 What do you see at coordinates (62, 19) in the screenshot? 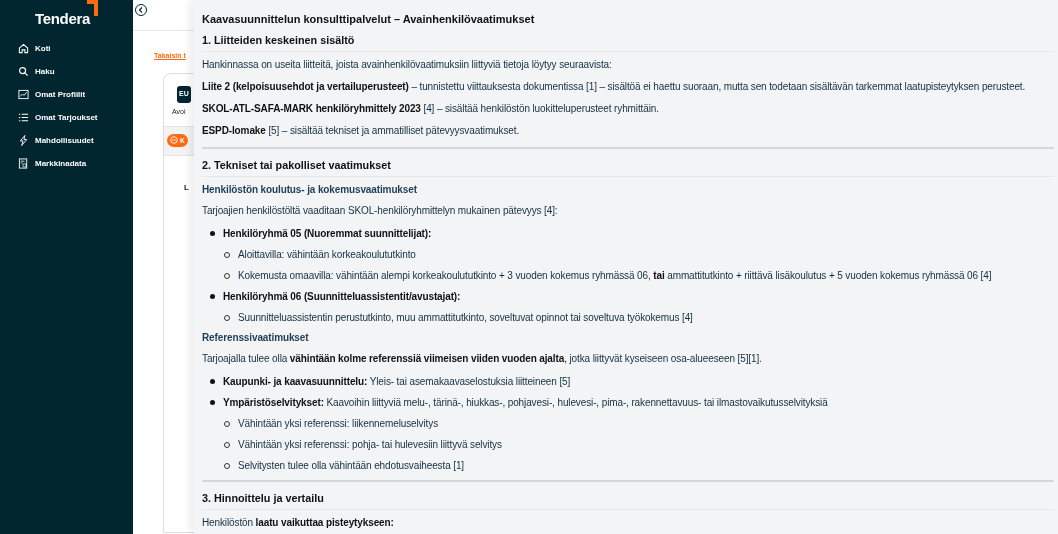
I see `logo: Tendera` at bounding box center [62, 19].